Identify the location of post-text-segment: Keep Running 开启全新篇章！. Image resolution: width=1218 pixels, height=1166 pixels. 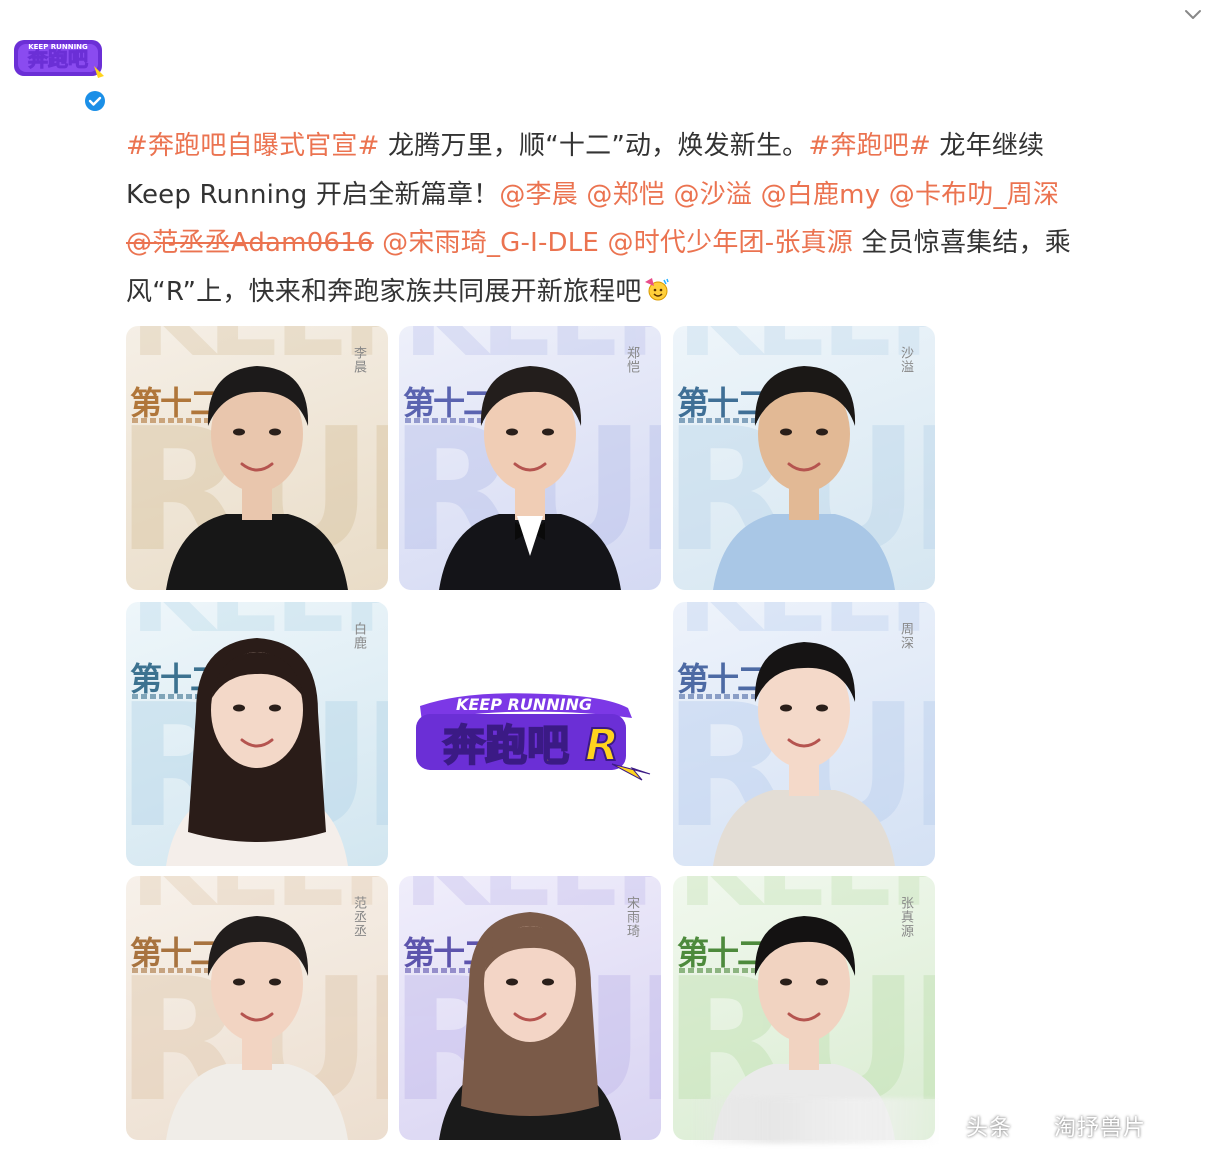
(313, 194).